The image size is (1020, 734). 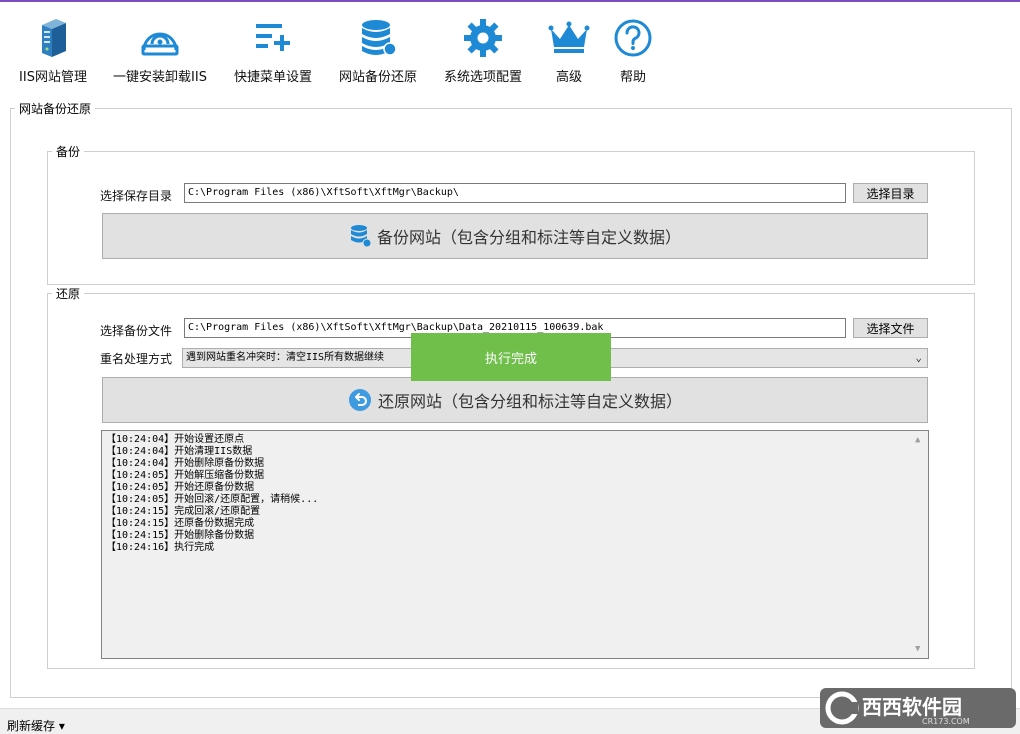 What do you see at coordinates (511, 357) in the screenshot?
I see `completion-toast: 执行完成` at bounding box center [511, 357].